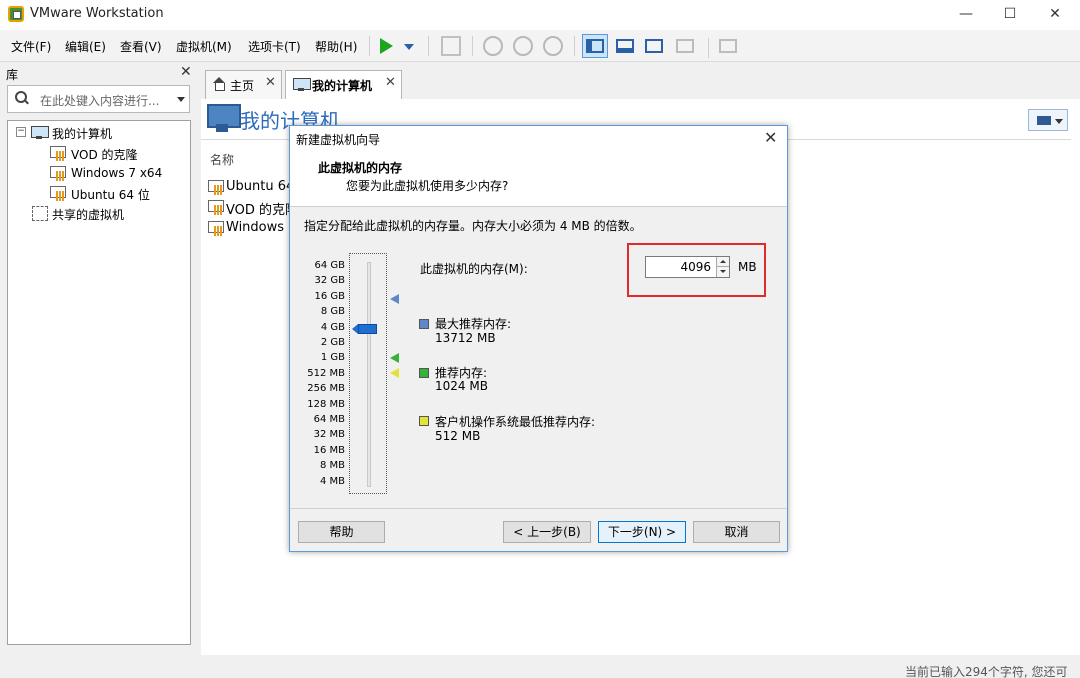  I want to click on maximize-button: ☐, so click(1010, 14).